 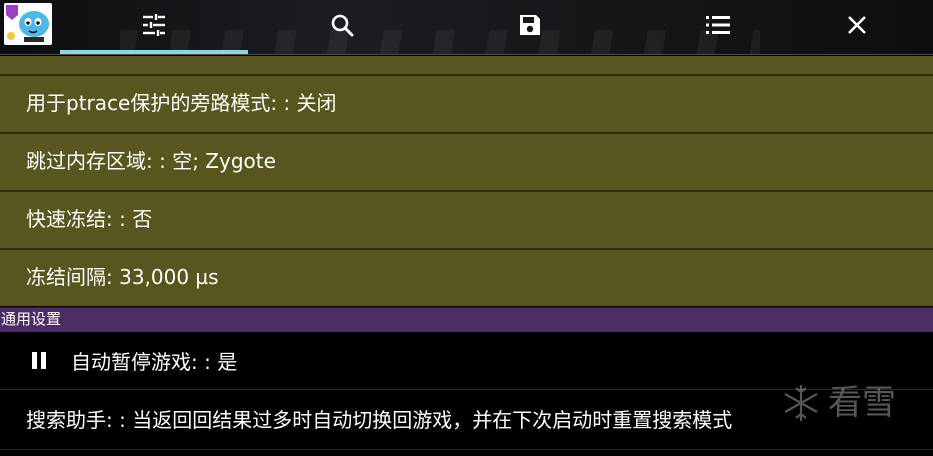 I want to click on setting-fast-freeze: 快速冻结: : 否, so click(x=466, y=218).